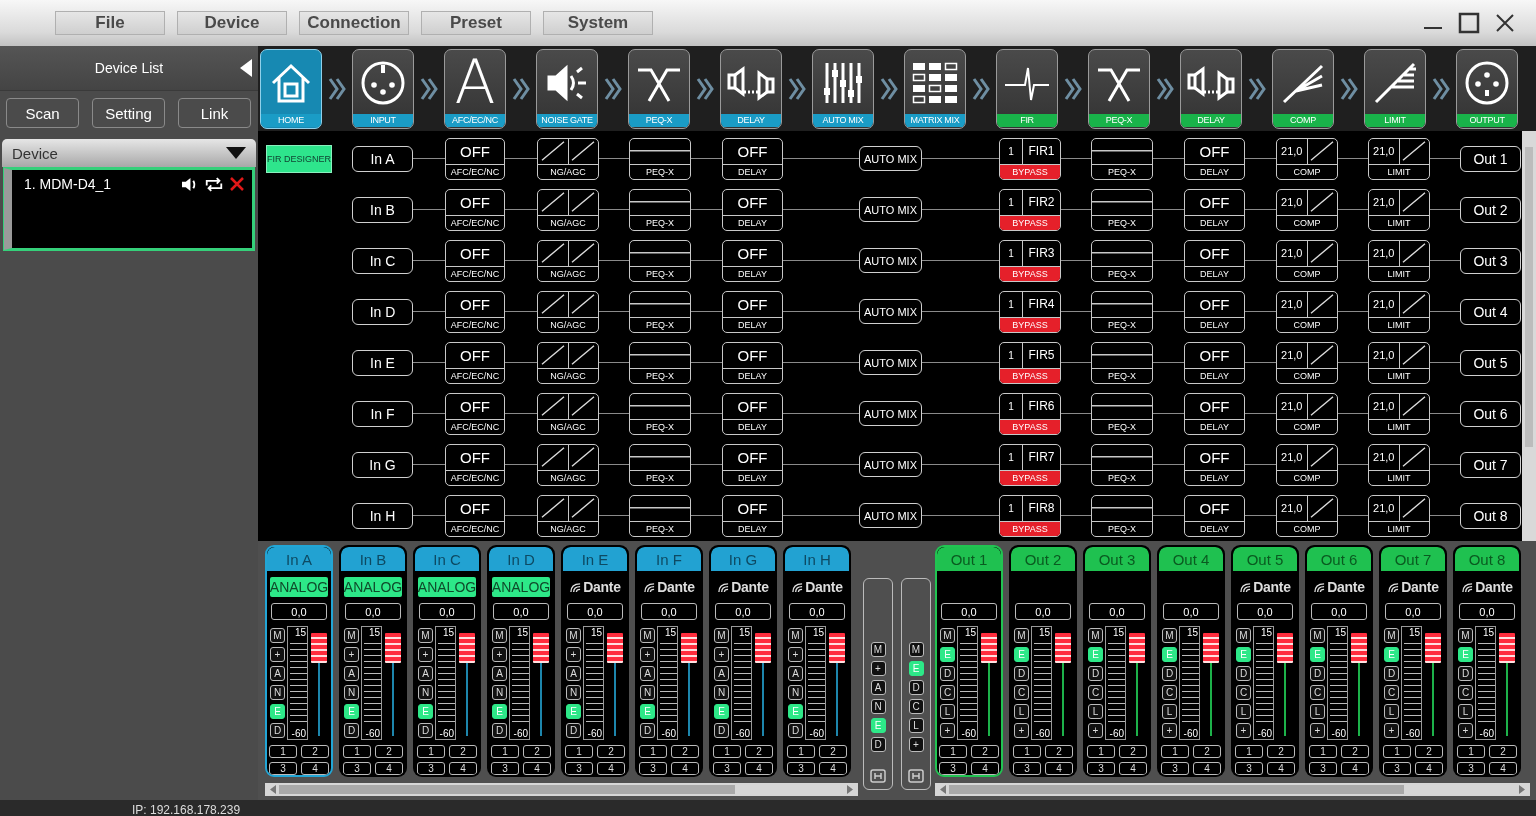 Image resolution: width=1536 pixels, height=816 pixels. Describe the element at coordinates (476, 23) in the screenshot. I see `menu-item: Preset` at that location.